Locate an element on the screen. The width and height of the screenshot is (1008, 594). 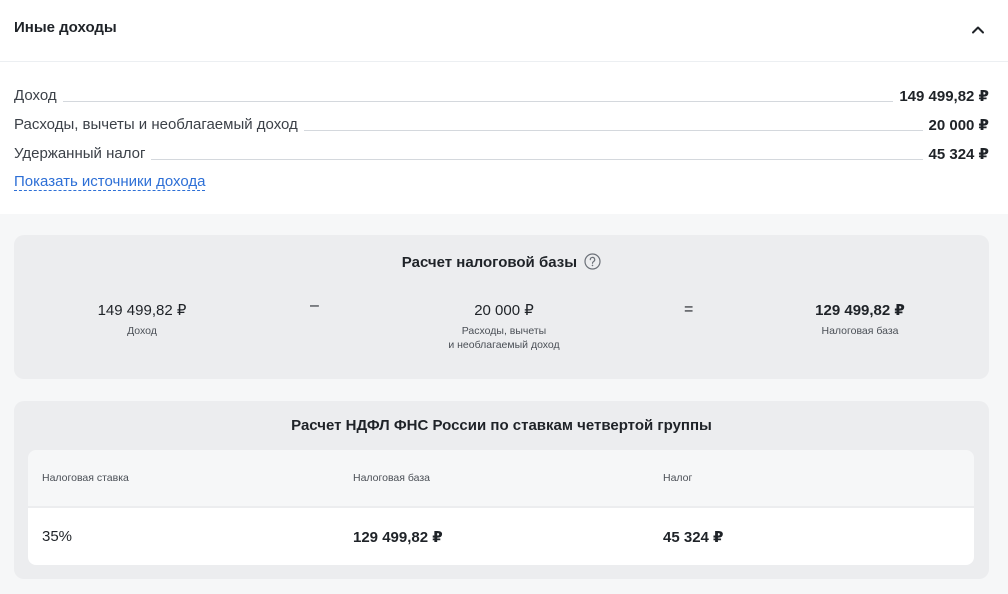
section-title: Иные доходы is located at coordinates (65, 27).